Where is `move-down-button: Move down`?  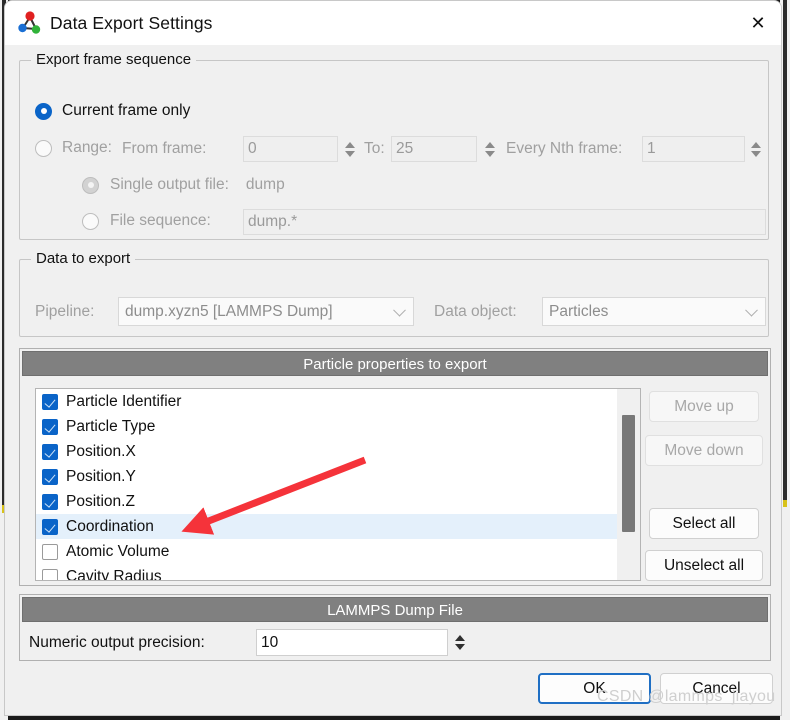
move-down-button: Move down is located at coordinates (704, 450).